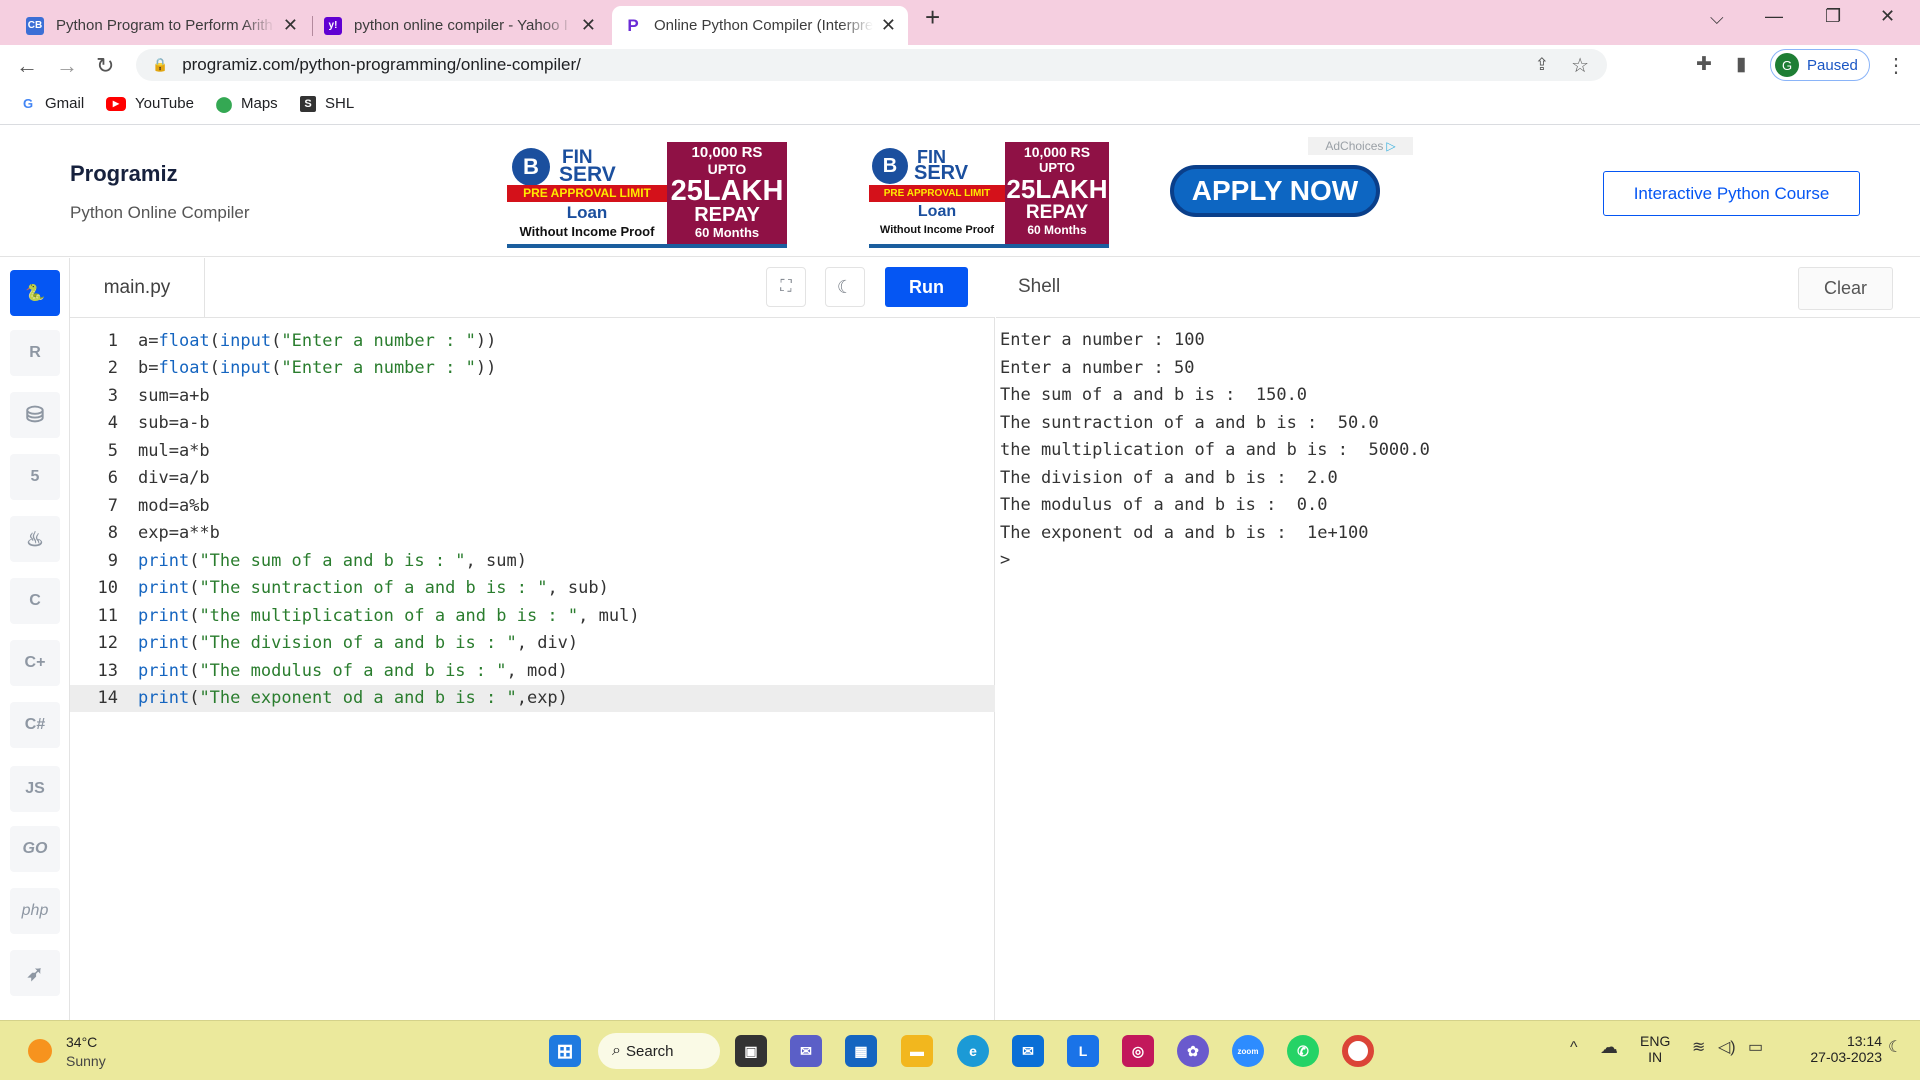 Image resolution: width=1920 pixels, height=1080 pixels. What do you see at coordinates (81, 1042) in the screenshot?
I see `weather-temp: 34°C` at bounding box center [81, 1042].